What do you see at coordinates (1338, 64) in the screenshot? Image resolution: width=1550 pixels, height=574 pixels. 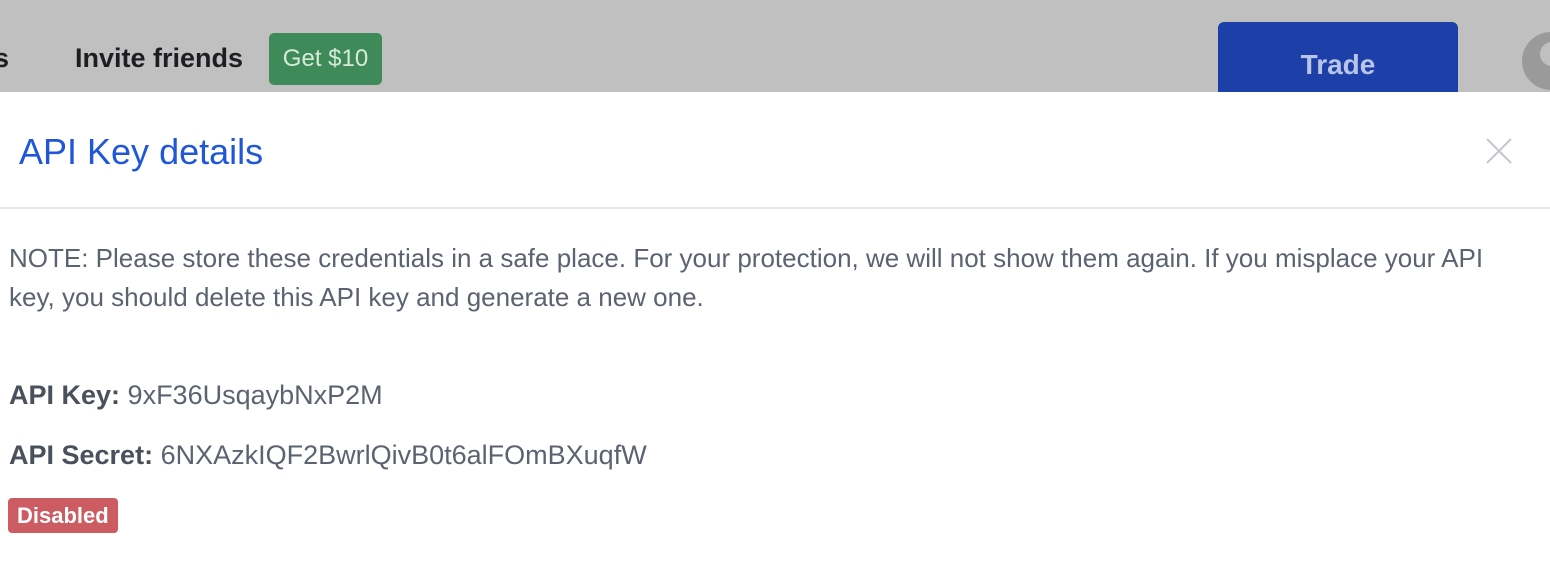 I see `trade-button-label: Trade` at bounding box center [1338, 64].